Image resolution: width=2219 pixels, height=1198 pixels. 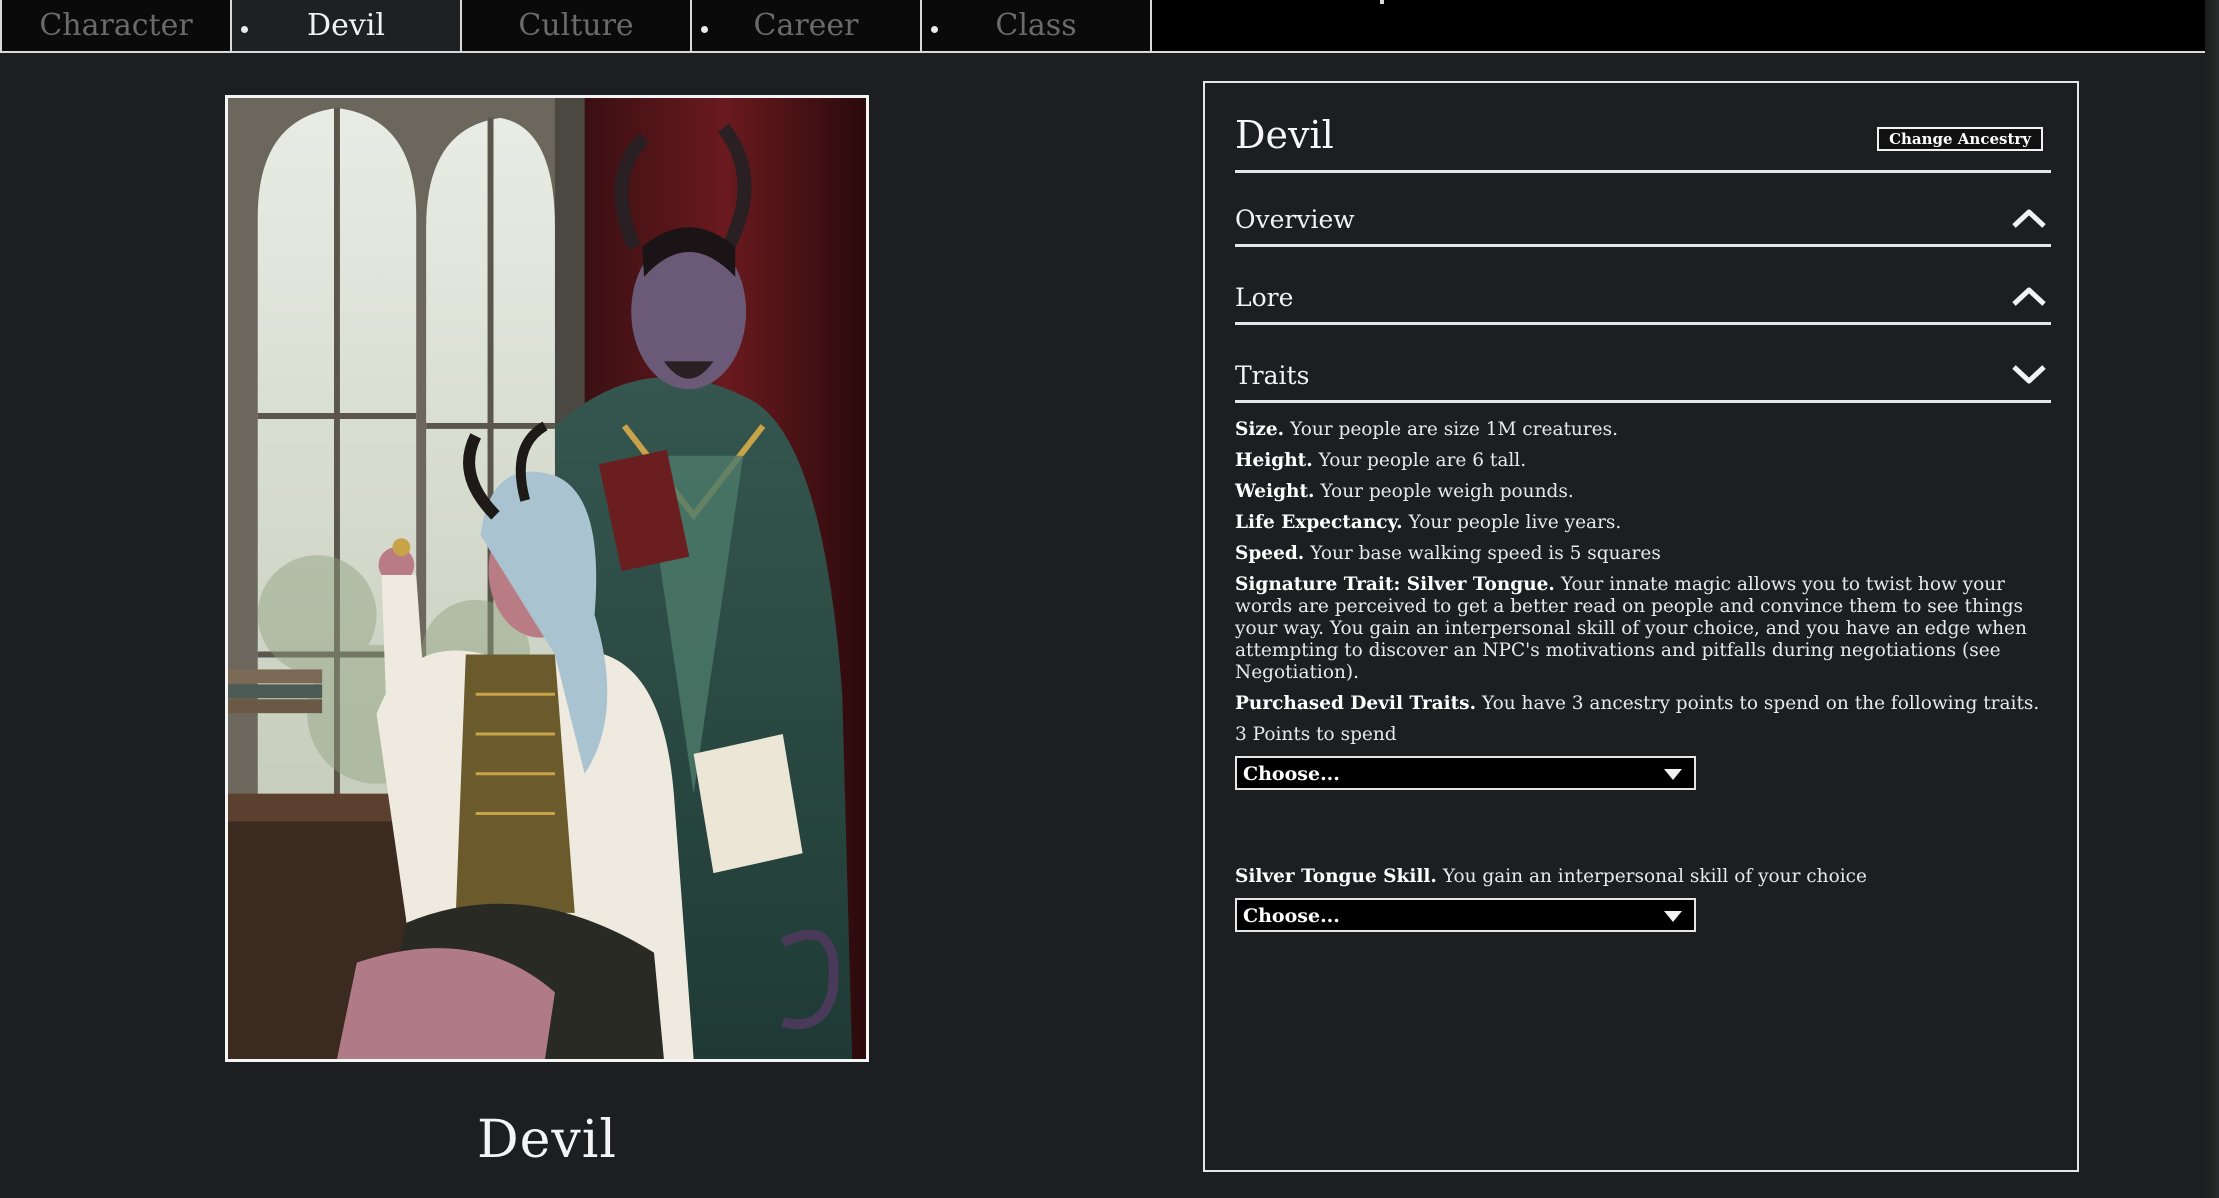 I want to click on tab-culture: Culture, so click(x=577, y=25).